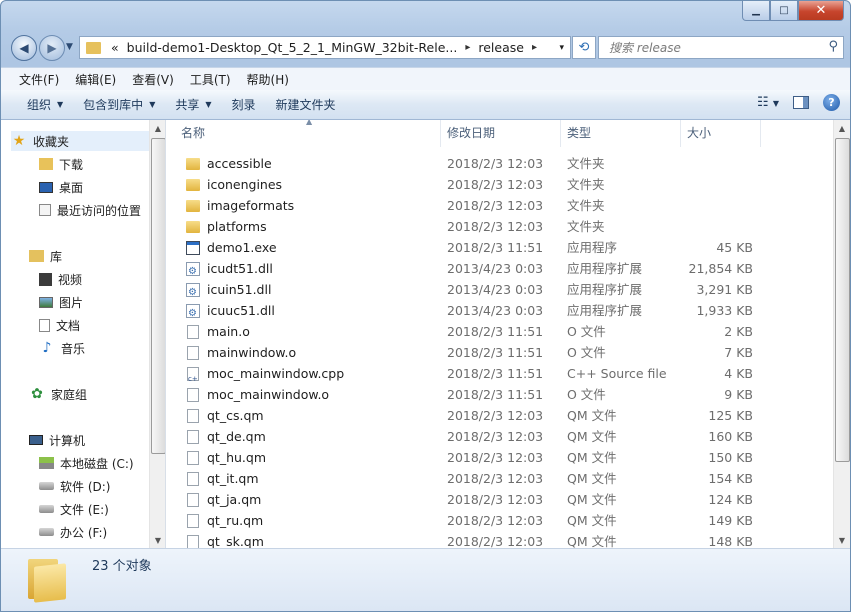  I want to click on include-in-library-button: 包含到库中 ▼, so click(119, 104).